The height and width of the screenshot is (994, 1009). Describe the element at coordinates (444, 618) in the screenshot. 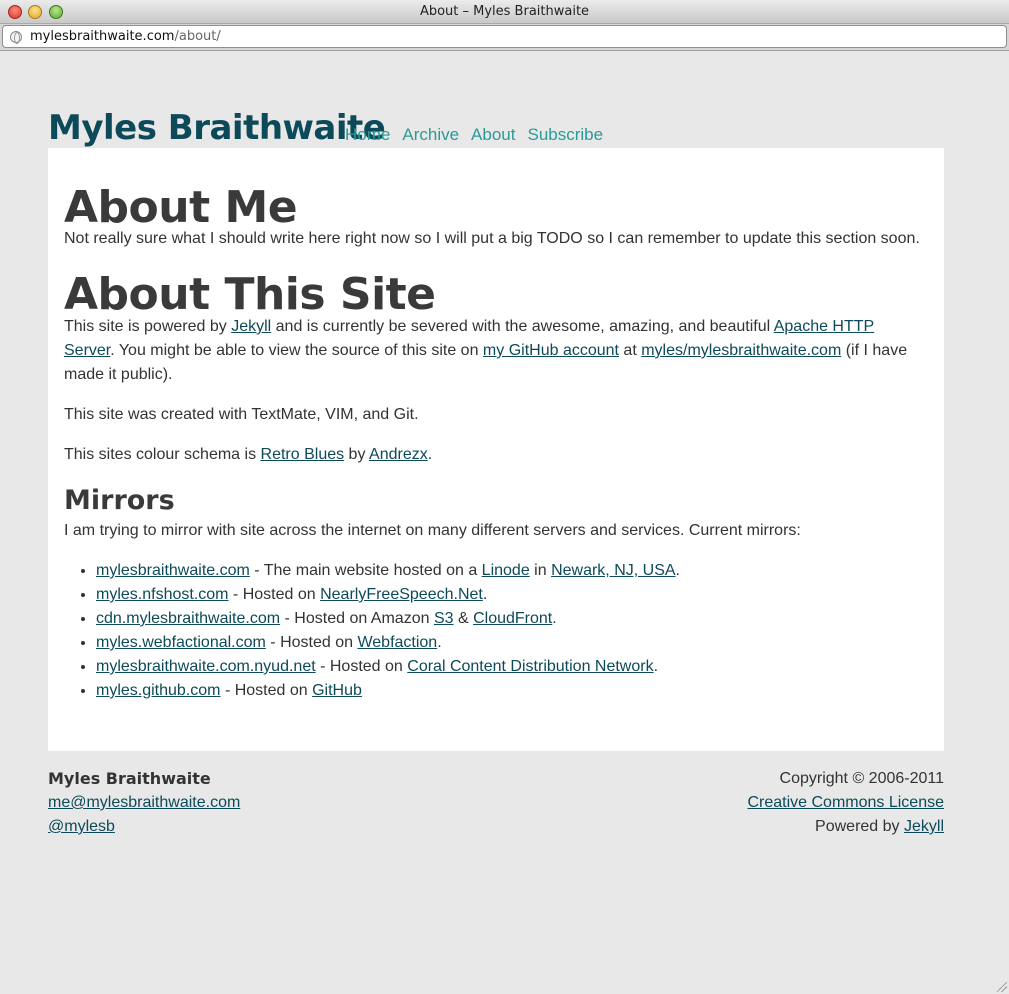

I see `s3-link: S3` at that location.